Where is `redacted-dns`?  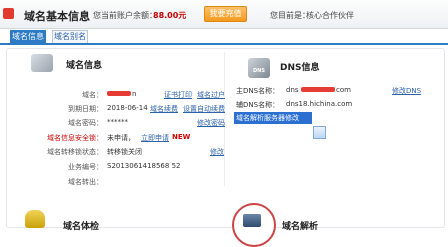
redacted-dns is located at coordinates (318, 89).